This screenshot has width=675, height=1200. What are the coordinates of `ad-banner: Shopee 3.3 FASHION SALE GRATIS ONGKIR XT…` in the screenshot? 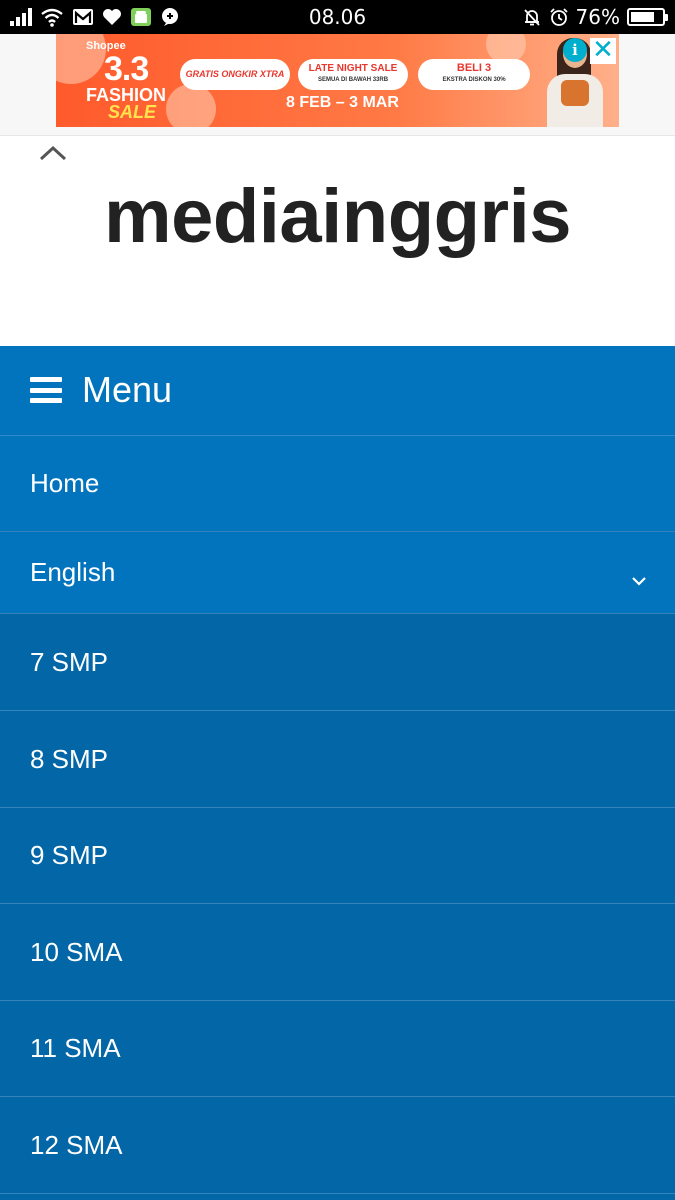 It's located at (337, 80).